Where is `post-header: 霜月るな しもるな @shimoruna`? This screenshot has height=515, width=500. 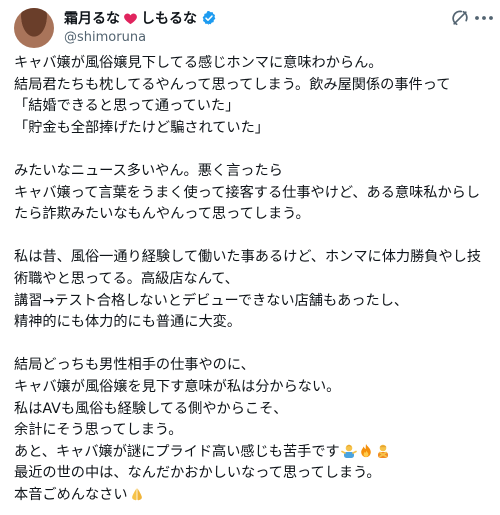
post-header: 霜月るな しもるな @shimoruna is located at coordinates (252, 27).